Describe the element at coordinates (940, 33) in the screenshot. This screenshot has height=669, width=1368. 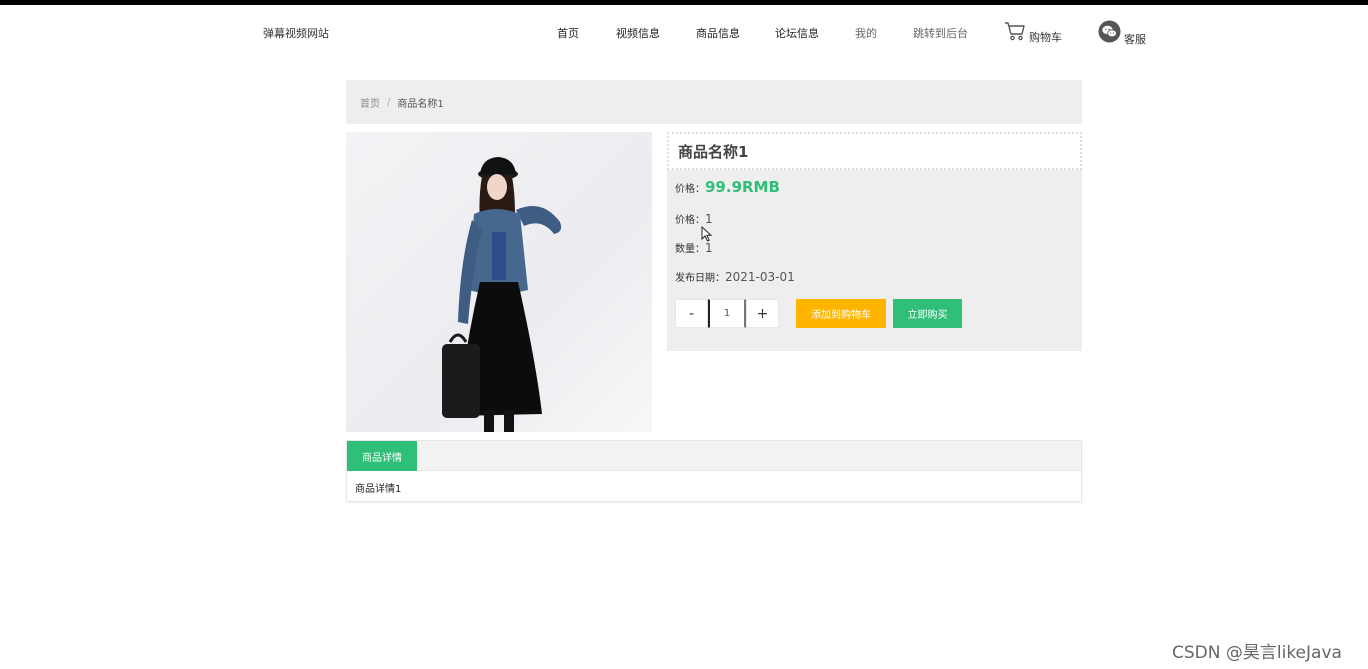
I see `nav-admin: 跳转到后台` at that location.